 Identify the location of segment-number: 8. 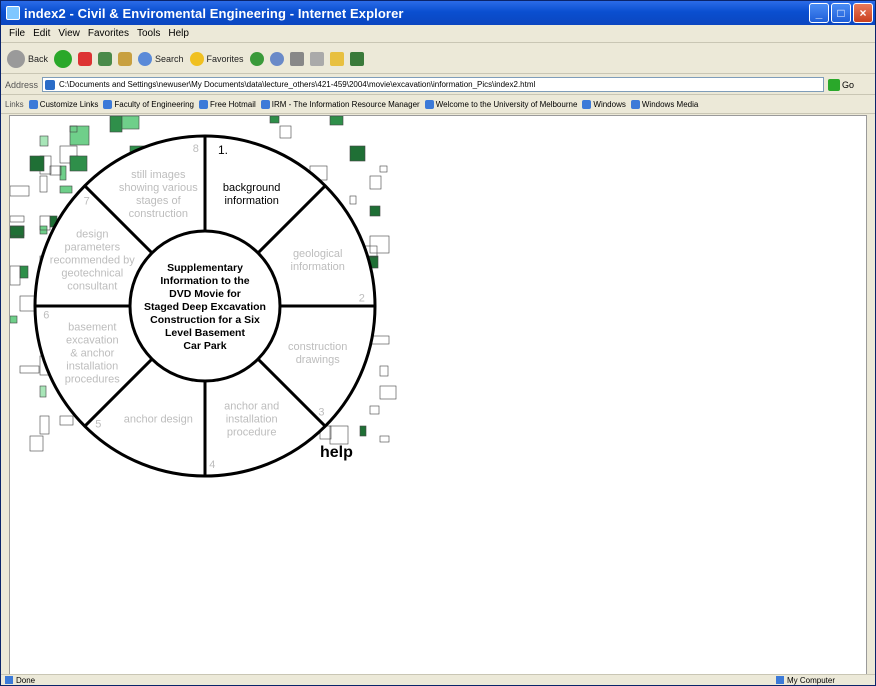
(196, 149).